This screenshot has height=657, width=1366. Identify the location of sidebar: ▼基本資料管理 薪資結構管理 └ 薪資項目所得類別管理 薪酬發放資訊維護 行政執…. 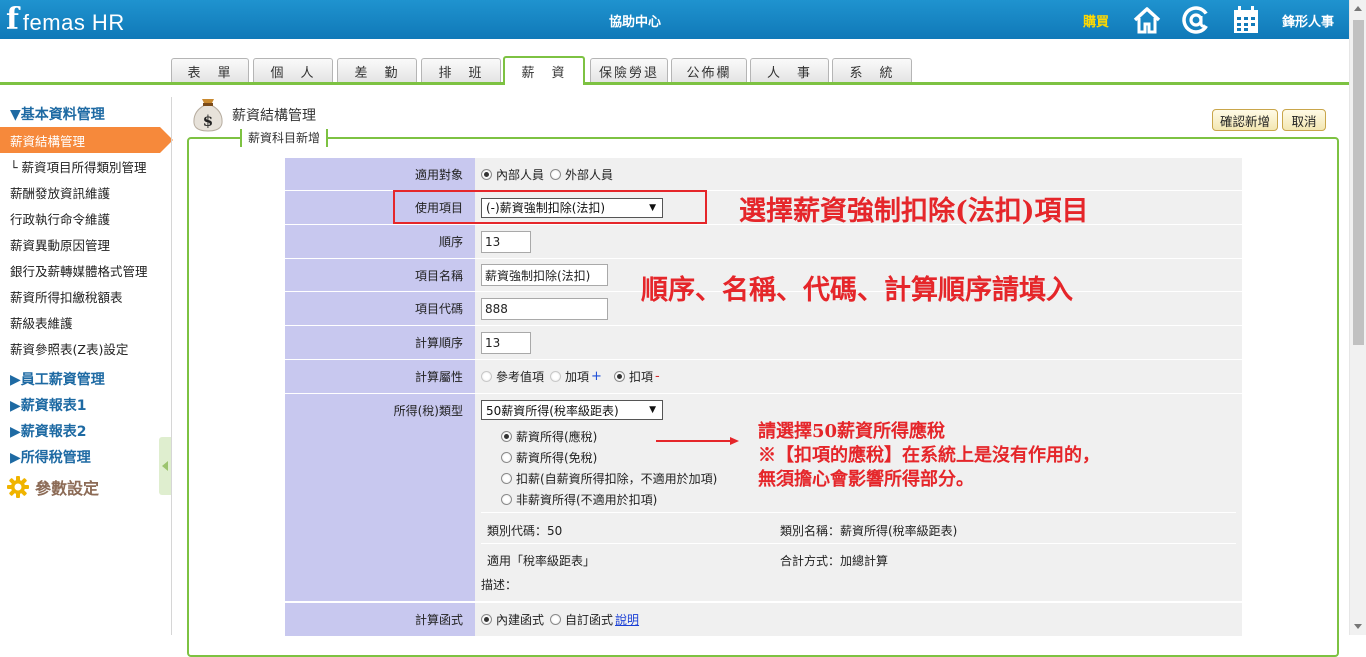
(86, 366).